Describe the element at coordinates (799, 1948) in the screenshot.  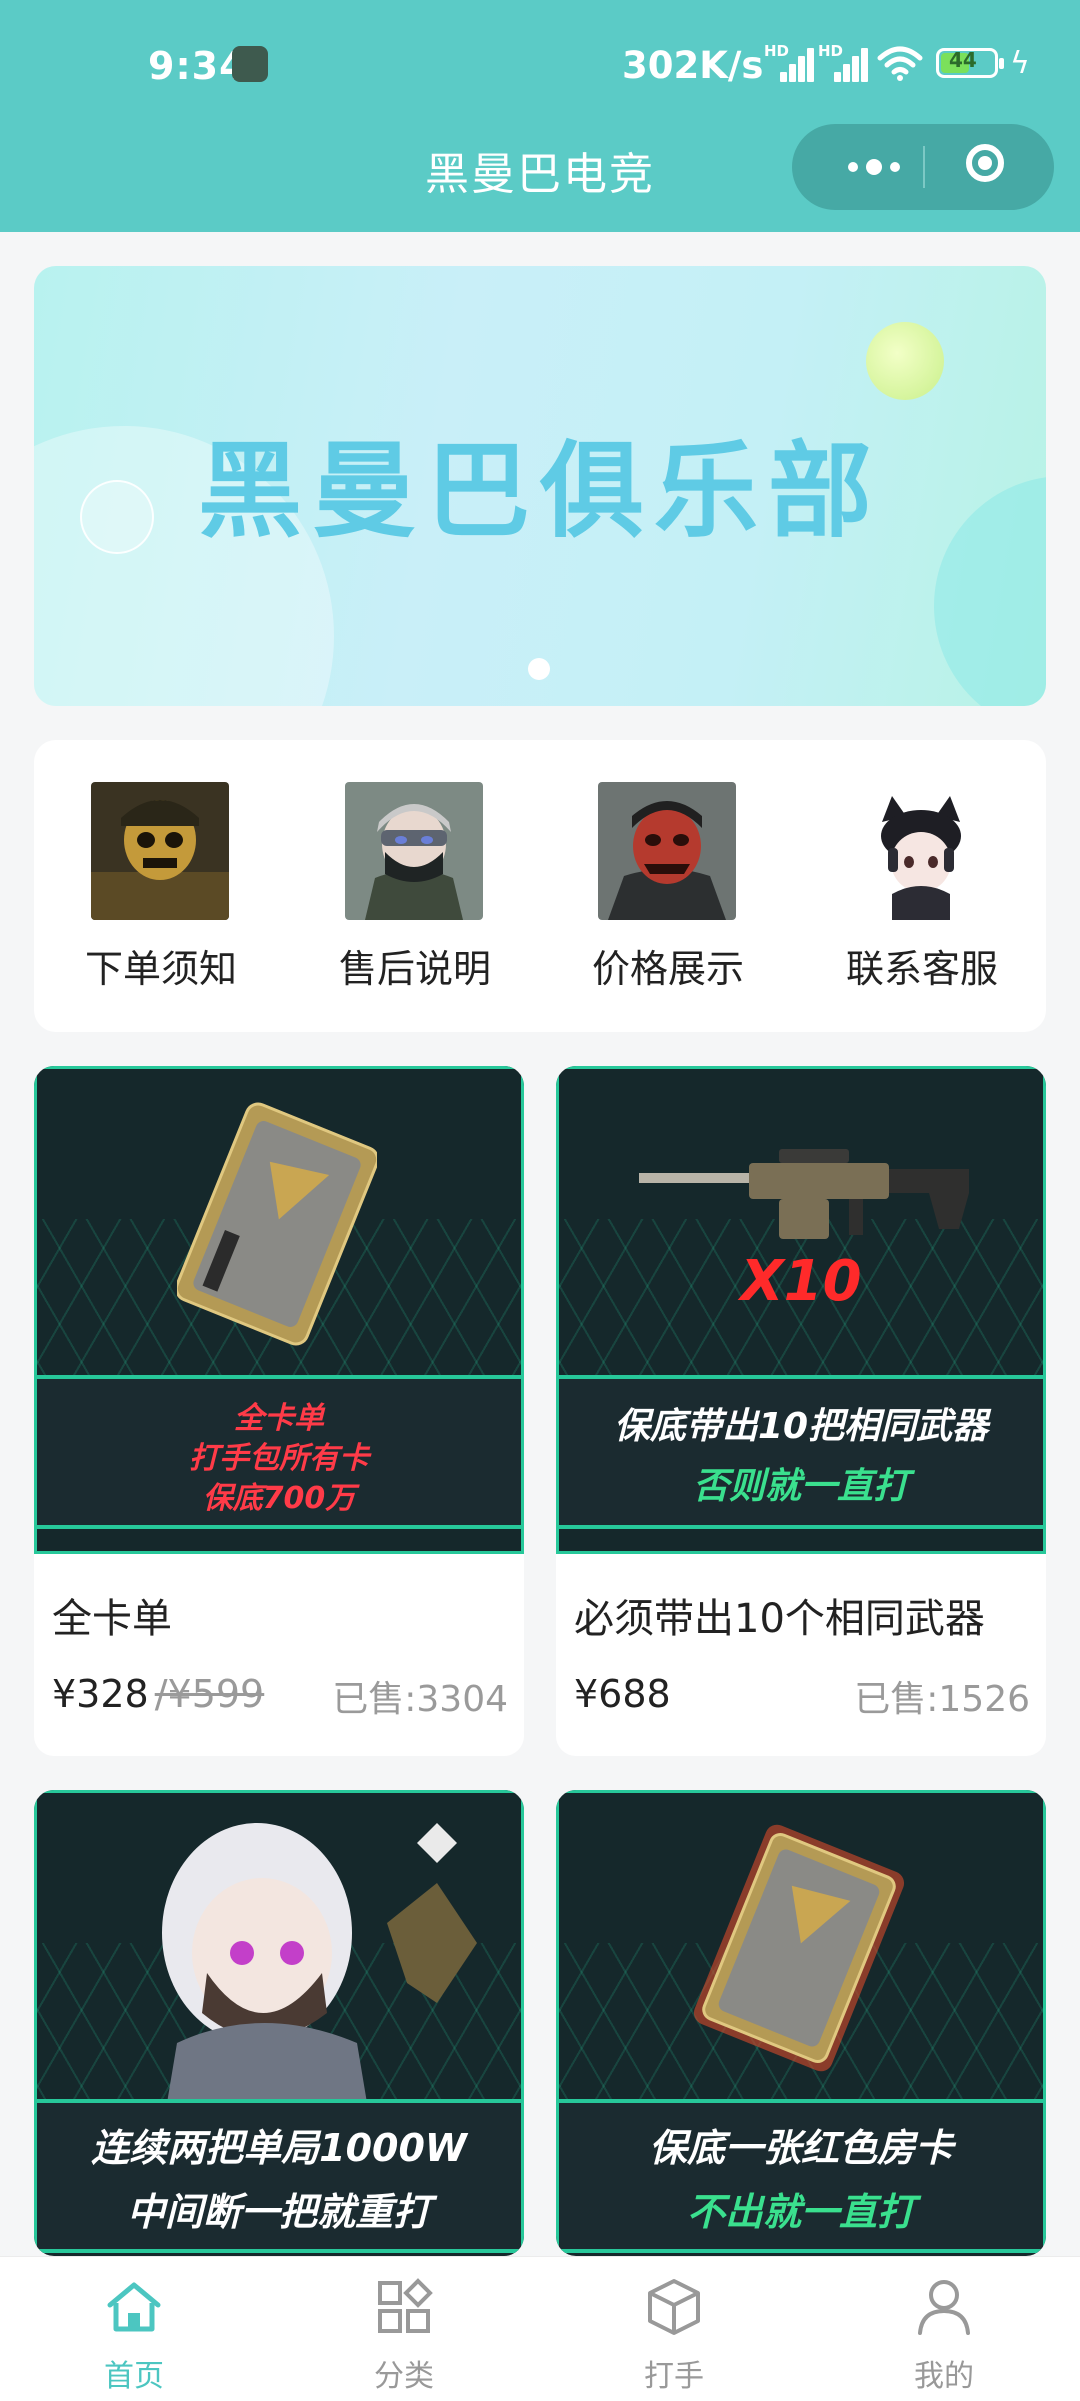
I see `red-keycard-image` at that location.